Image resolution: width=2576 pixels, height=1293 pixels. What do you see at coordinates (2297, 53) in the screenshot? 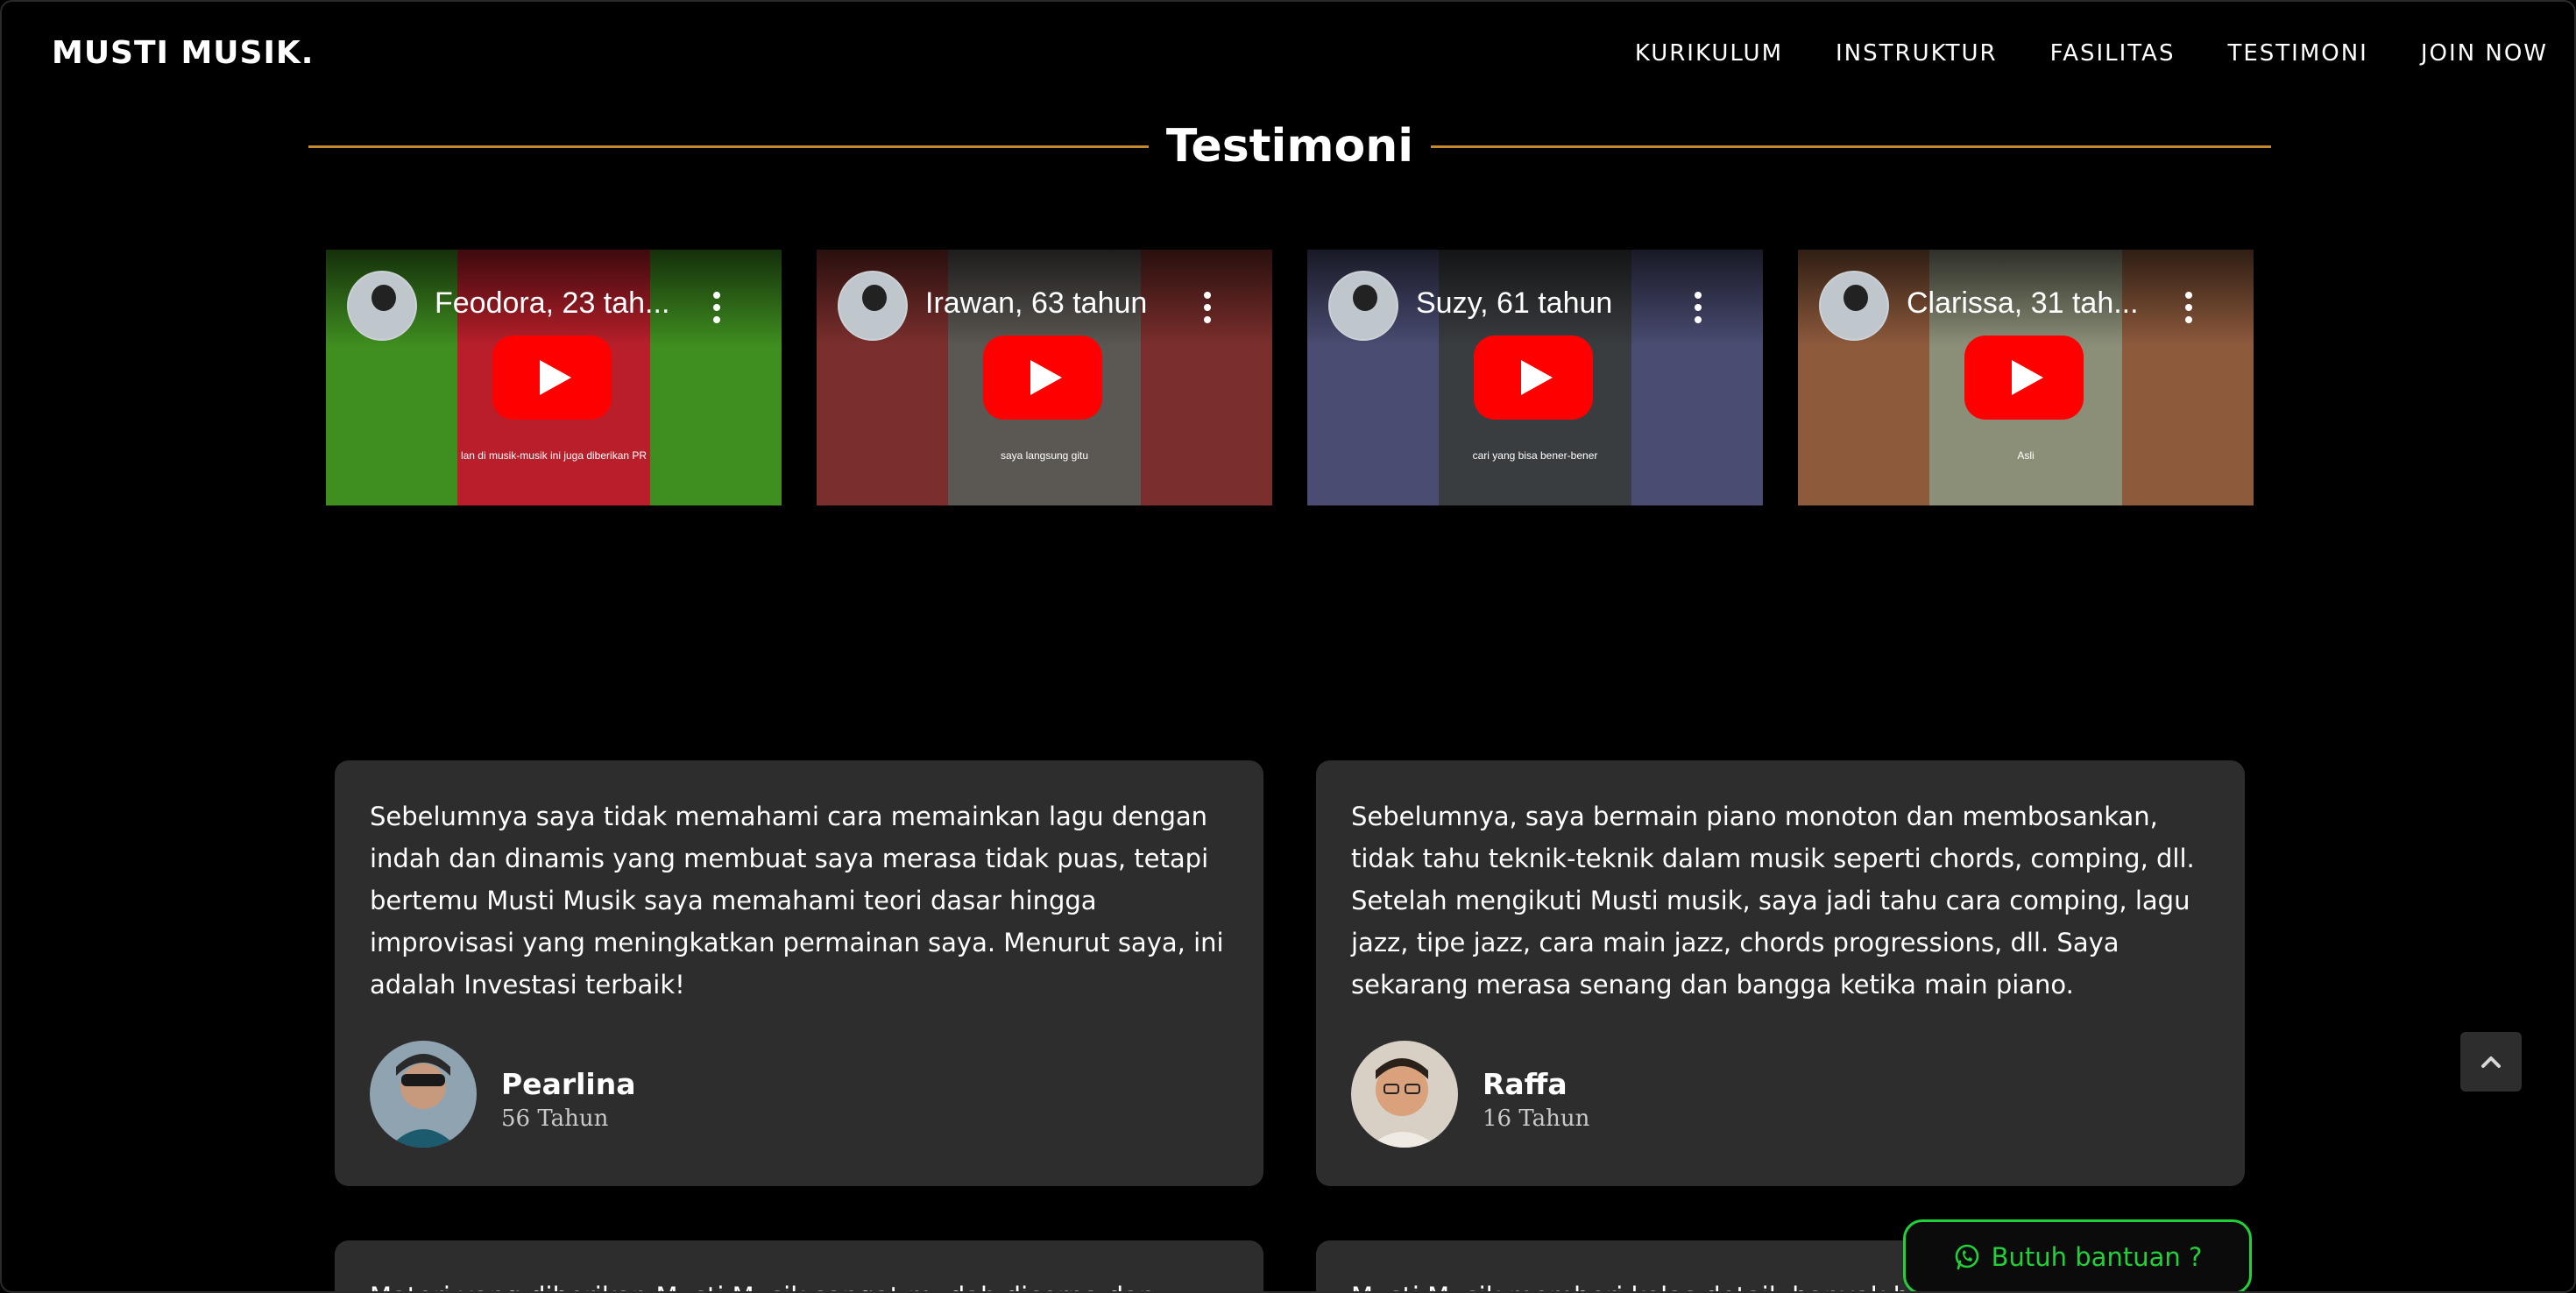
I see `nav-testimoni: TESTIMONI` at bounding box center [2297, 53].